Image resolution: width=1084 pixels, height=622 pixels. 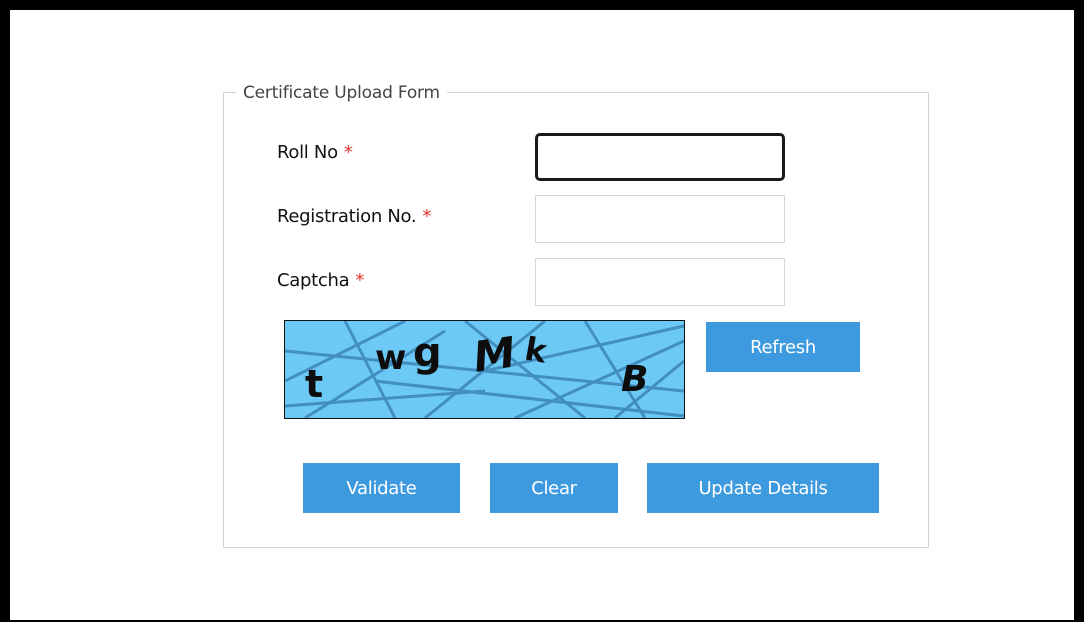 What do you see at coordinates (660, 157) in the screenshot?
I see `roll-no-input` at bounding box center [660, 157].